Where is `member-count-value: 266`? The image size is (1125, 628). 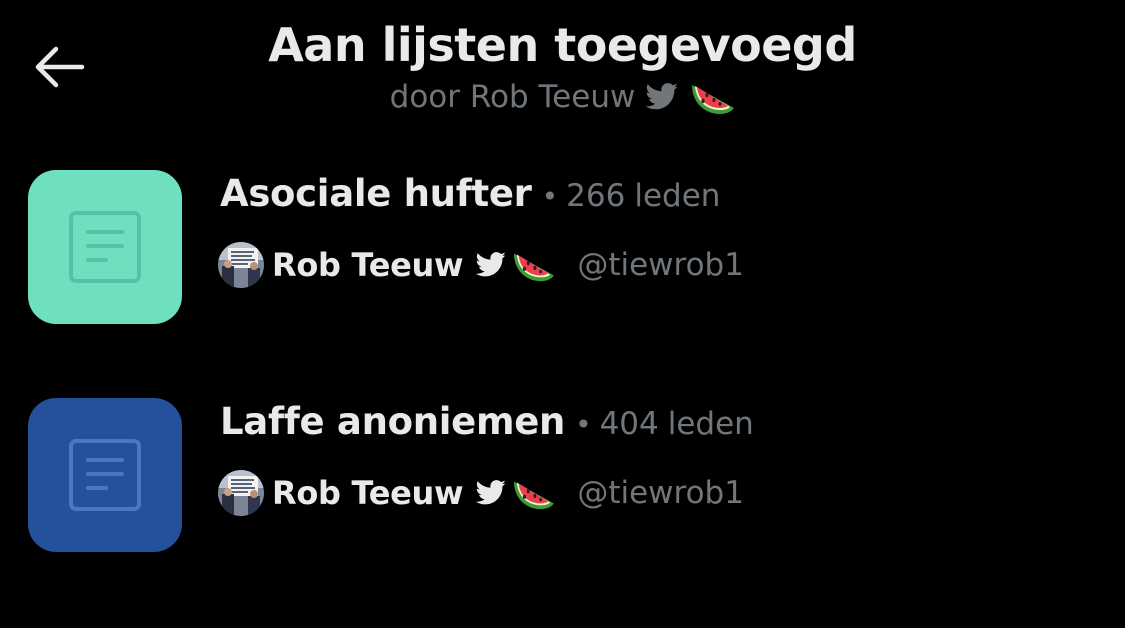 member-count-value: 266 is located at coordinates (596, 196).